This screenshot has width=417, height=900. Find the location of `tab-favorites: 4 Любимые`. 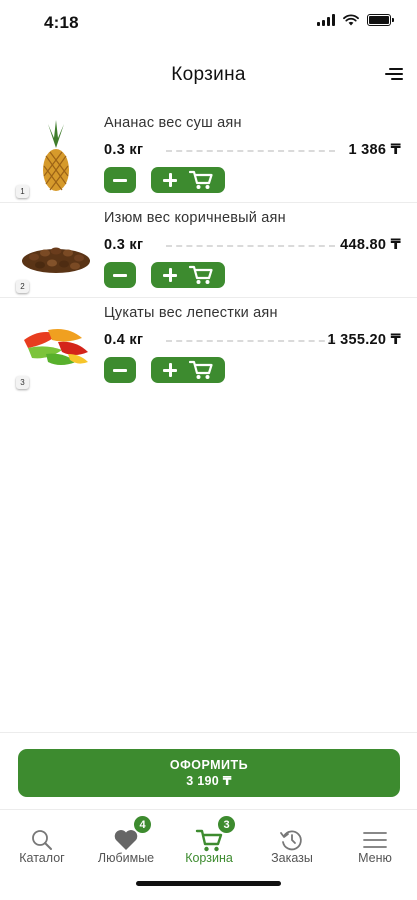

tab-favorites: 4 Любимые is located at coordinates (126, 841).